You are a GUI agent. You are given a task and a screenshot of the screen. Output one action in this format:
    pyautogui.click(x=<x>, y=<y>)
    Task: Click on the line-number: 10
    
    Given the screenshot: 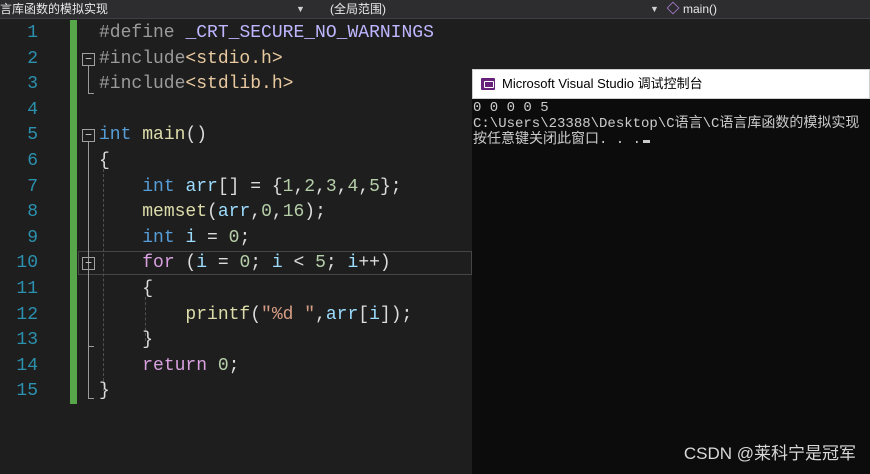 What is the action you would take?
    pyautogui.click(x=27, y=263)
    